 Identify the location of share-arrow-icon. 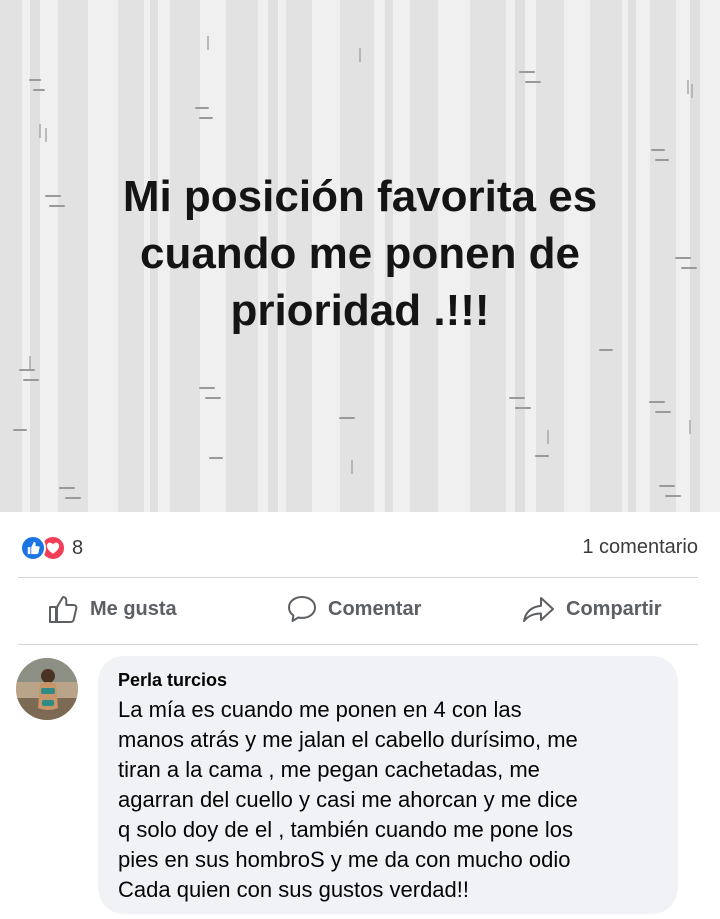
(538, 609).